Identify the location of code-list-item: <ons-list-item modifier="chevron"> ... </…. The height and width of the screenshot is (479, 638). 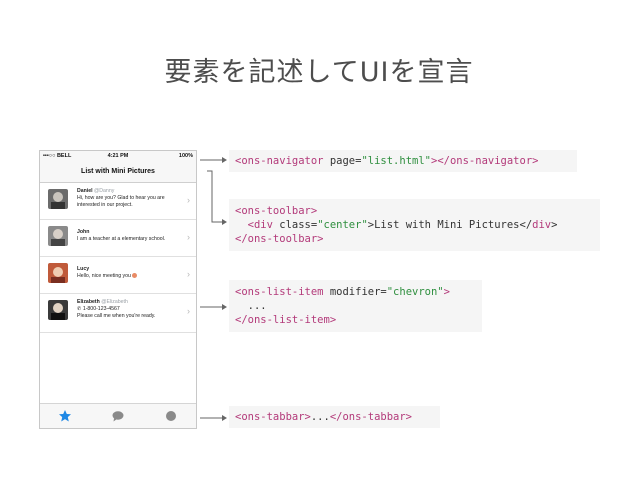
(355, 306).